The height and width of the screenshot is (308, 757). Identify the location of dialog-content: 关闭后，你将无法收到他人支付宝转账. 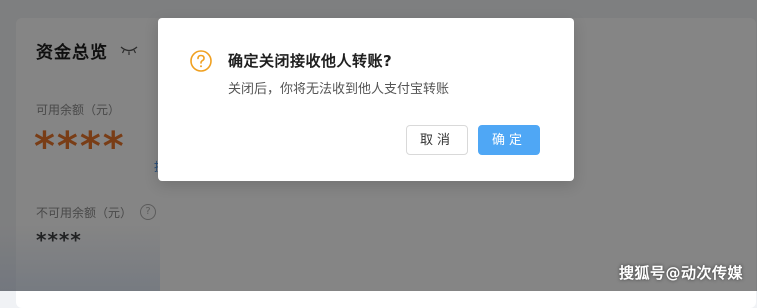
(339, 89).